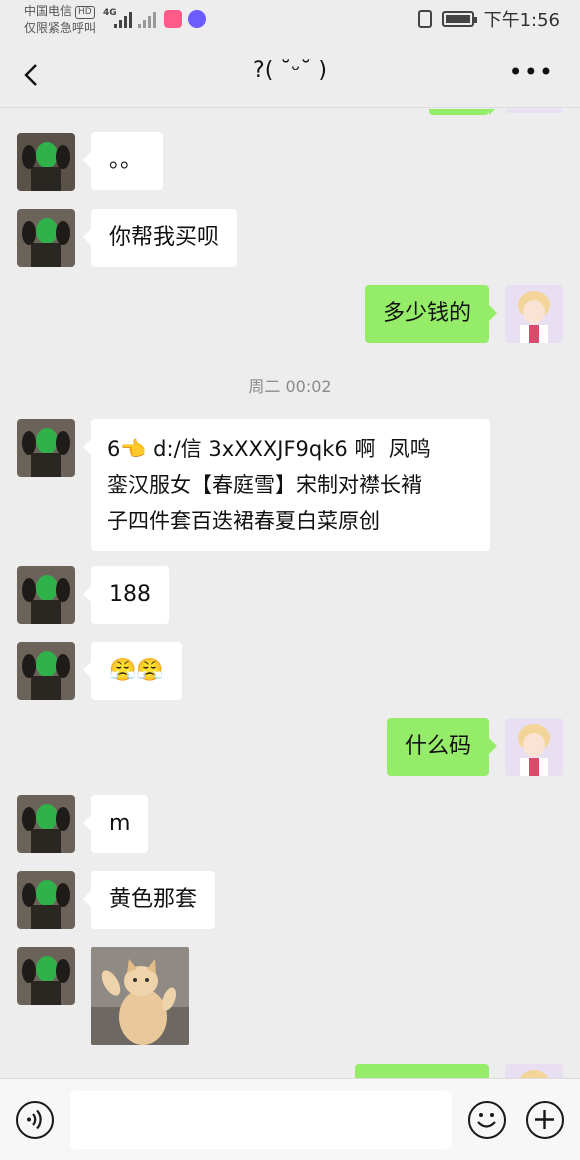 The image size is (580, 1160). I want to click on message-bubble: 黄色那套, so click(149, 900).